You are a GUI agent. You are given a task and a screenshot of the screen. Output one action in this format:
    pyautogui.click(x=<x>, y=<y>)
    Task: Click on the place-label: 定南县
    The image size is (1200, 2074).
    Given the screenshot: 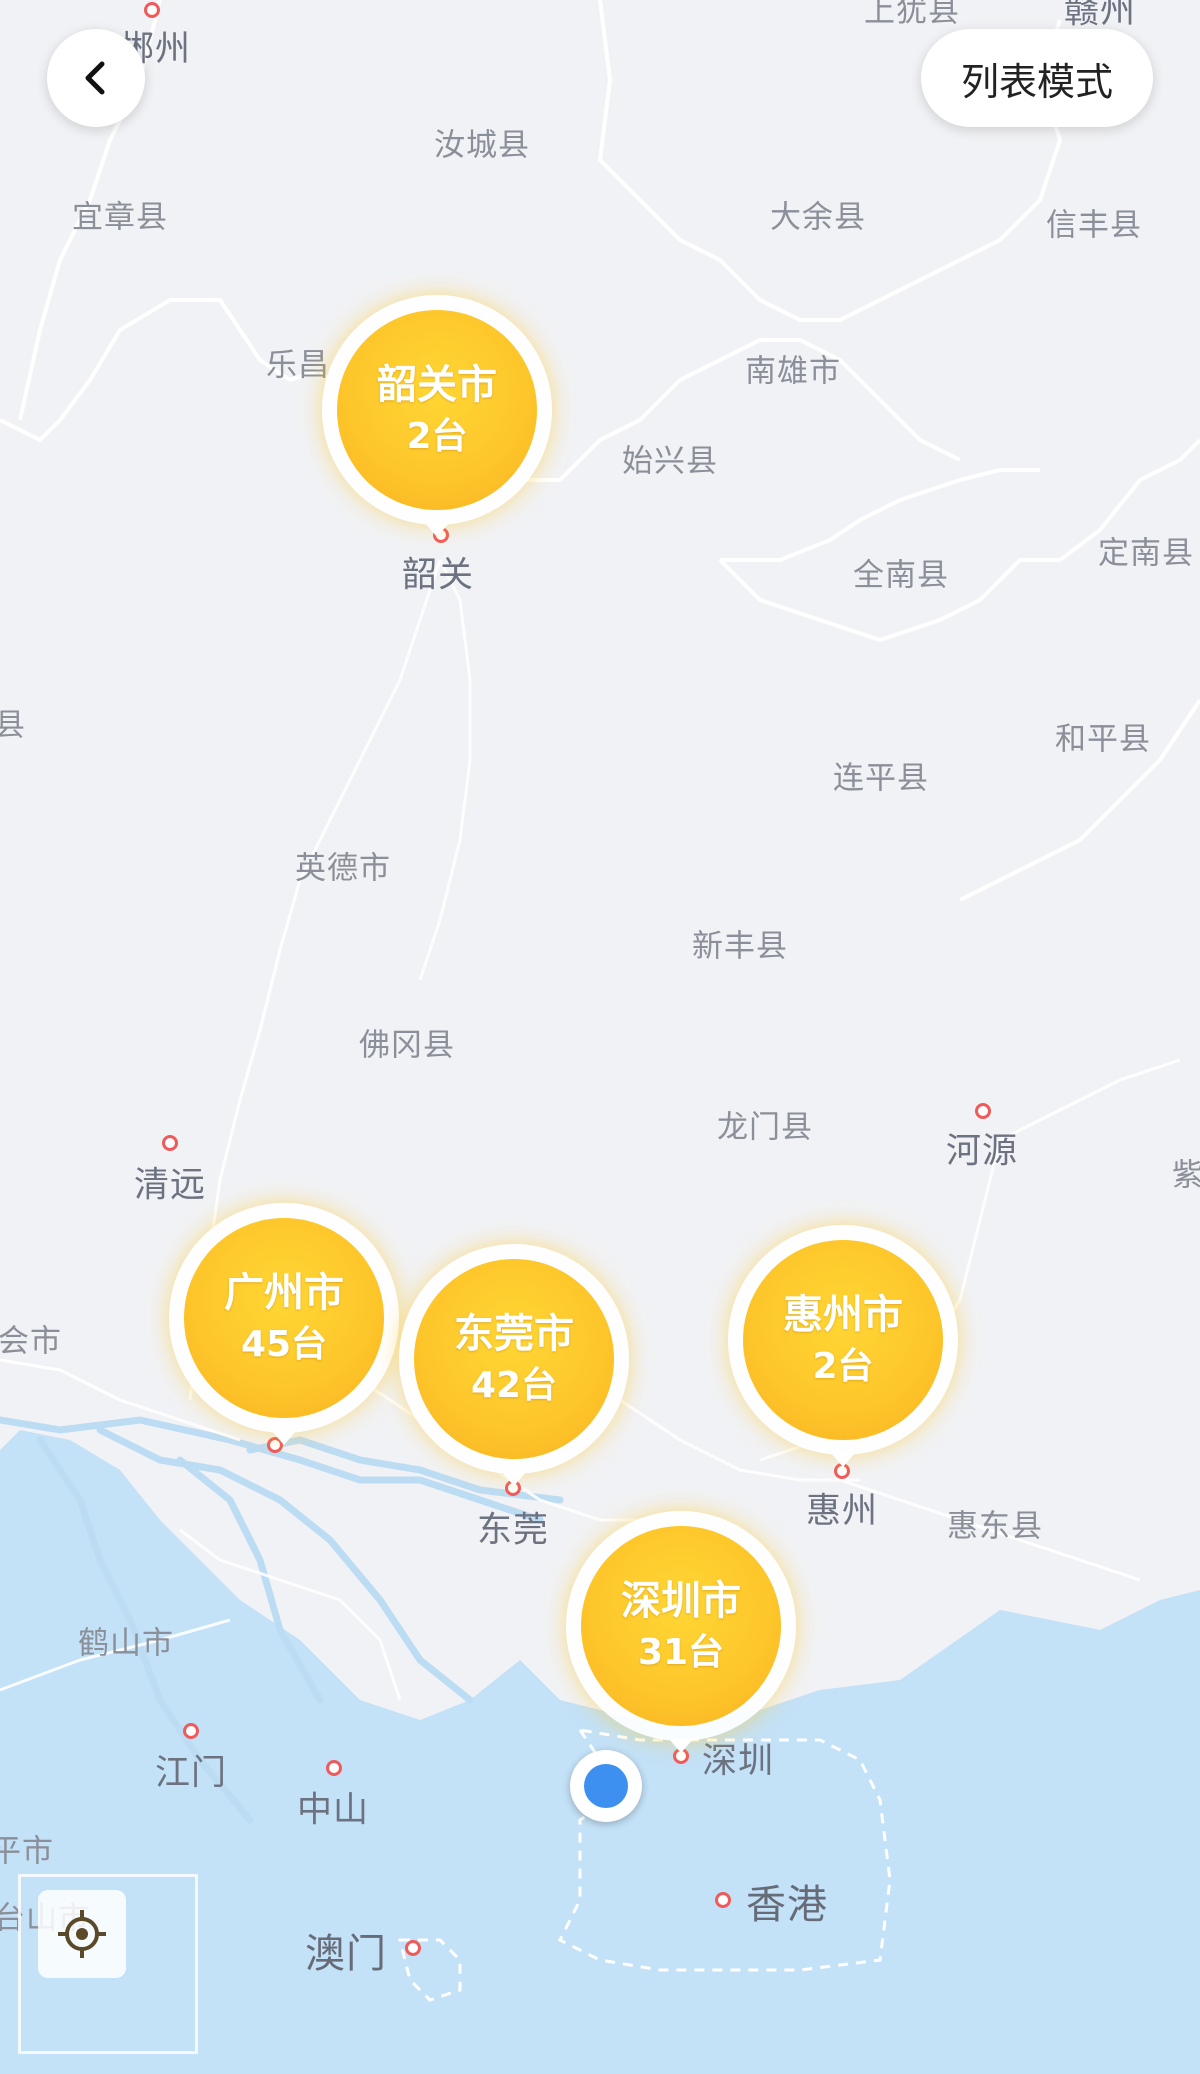 What is the action you would take?
    pyautogui.click(x=1146, y=553)
    